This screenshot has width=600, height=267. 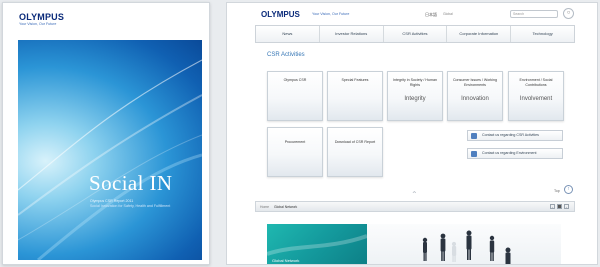 I want to click on contact-csr-link: Contact us regarding CSR Activities, so click(x=515, y=135).